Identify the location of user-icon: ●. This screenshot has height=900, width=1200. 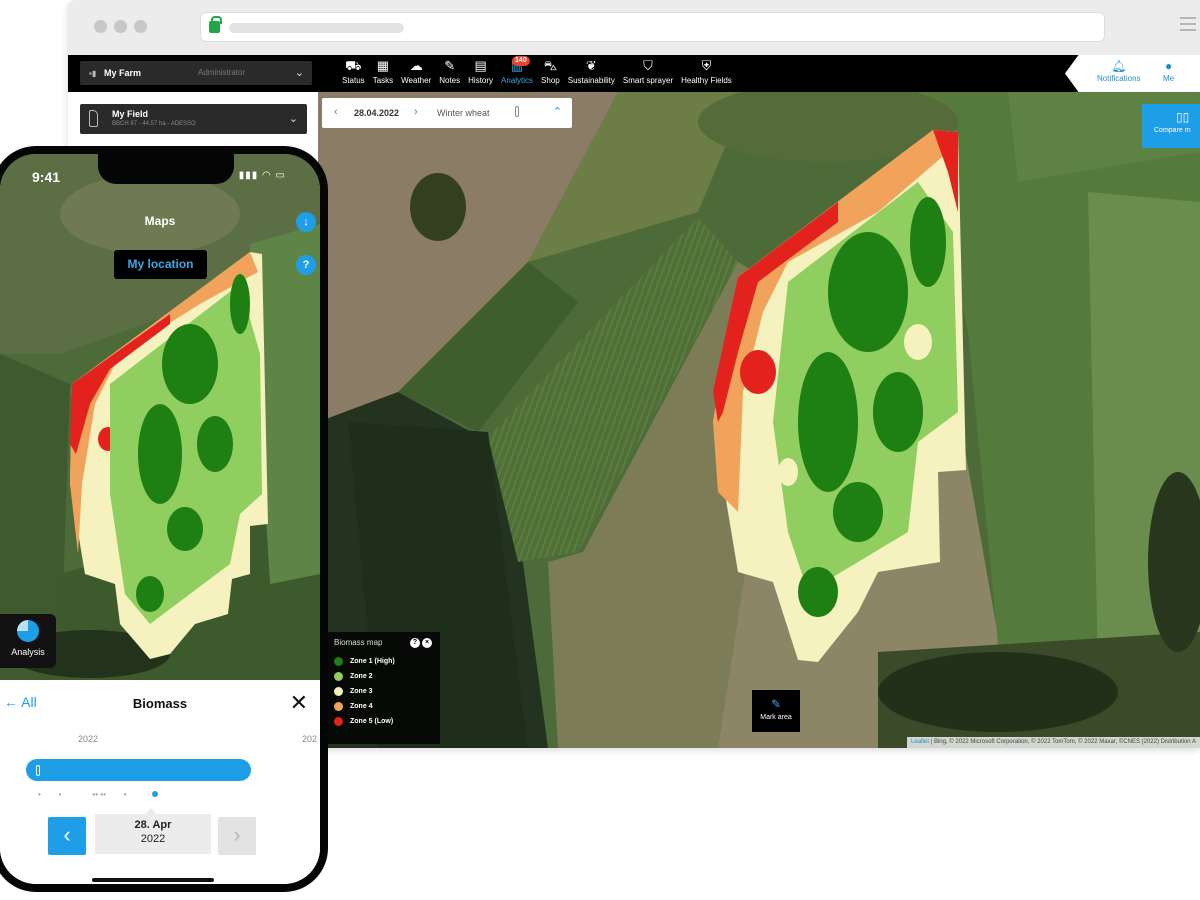
(1168, 66).